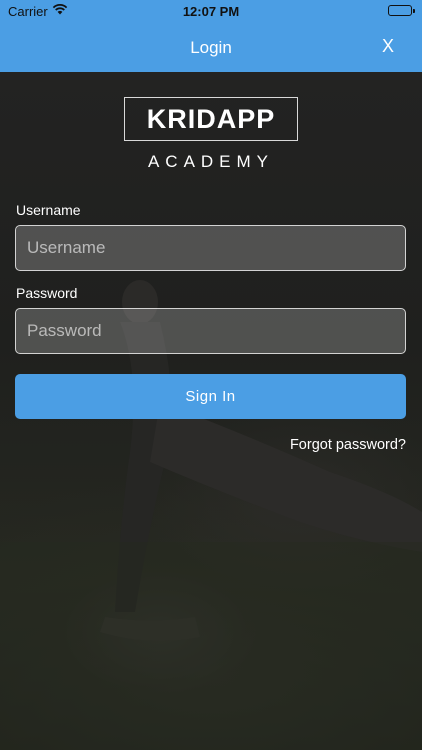  Describe the element at coordinates (48, 210) in the screenshot. I see `username-label: Username` at that location.